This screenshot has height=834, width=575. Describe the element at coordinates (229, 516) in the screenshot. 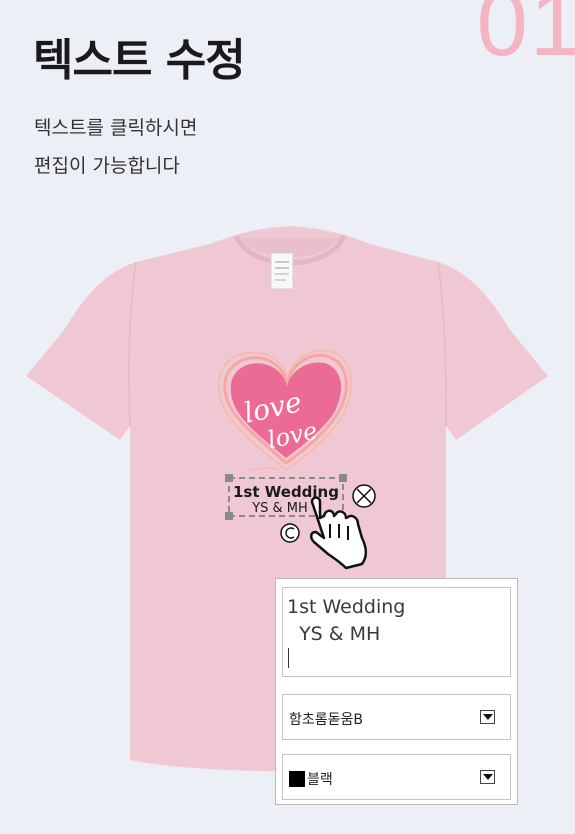

I see `selection-handle-bl` at that location.